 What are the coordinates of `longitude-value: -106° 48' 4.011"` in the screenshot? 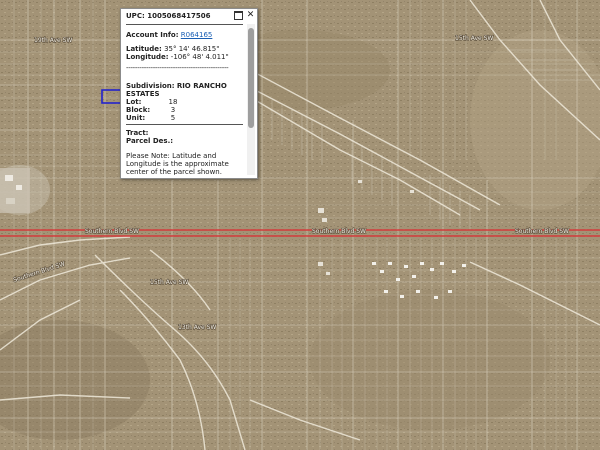 It's located at (199, 57).